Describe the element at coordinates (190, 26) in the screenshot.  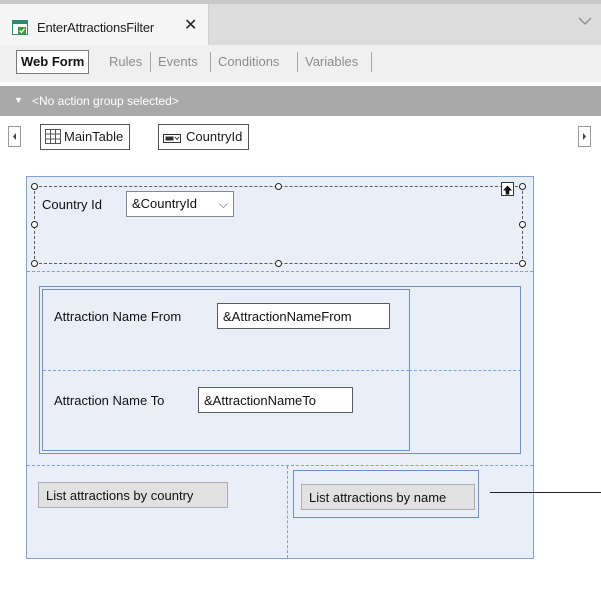
I see `close-icon: ✕` at that location.